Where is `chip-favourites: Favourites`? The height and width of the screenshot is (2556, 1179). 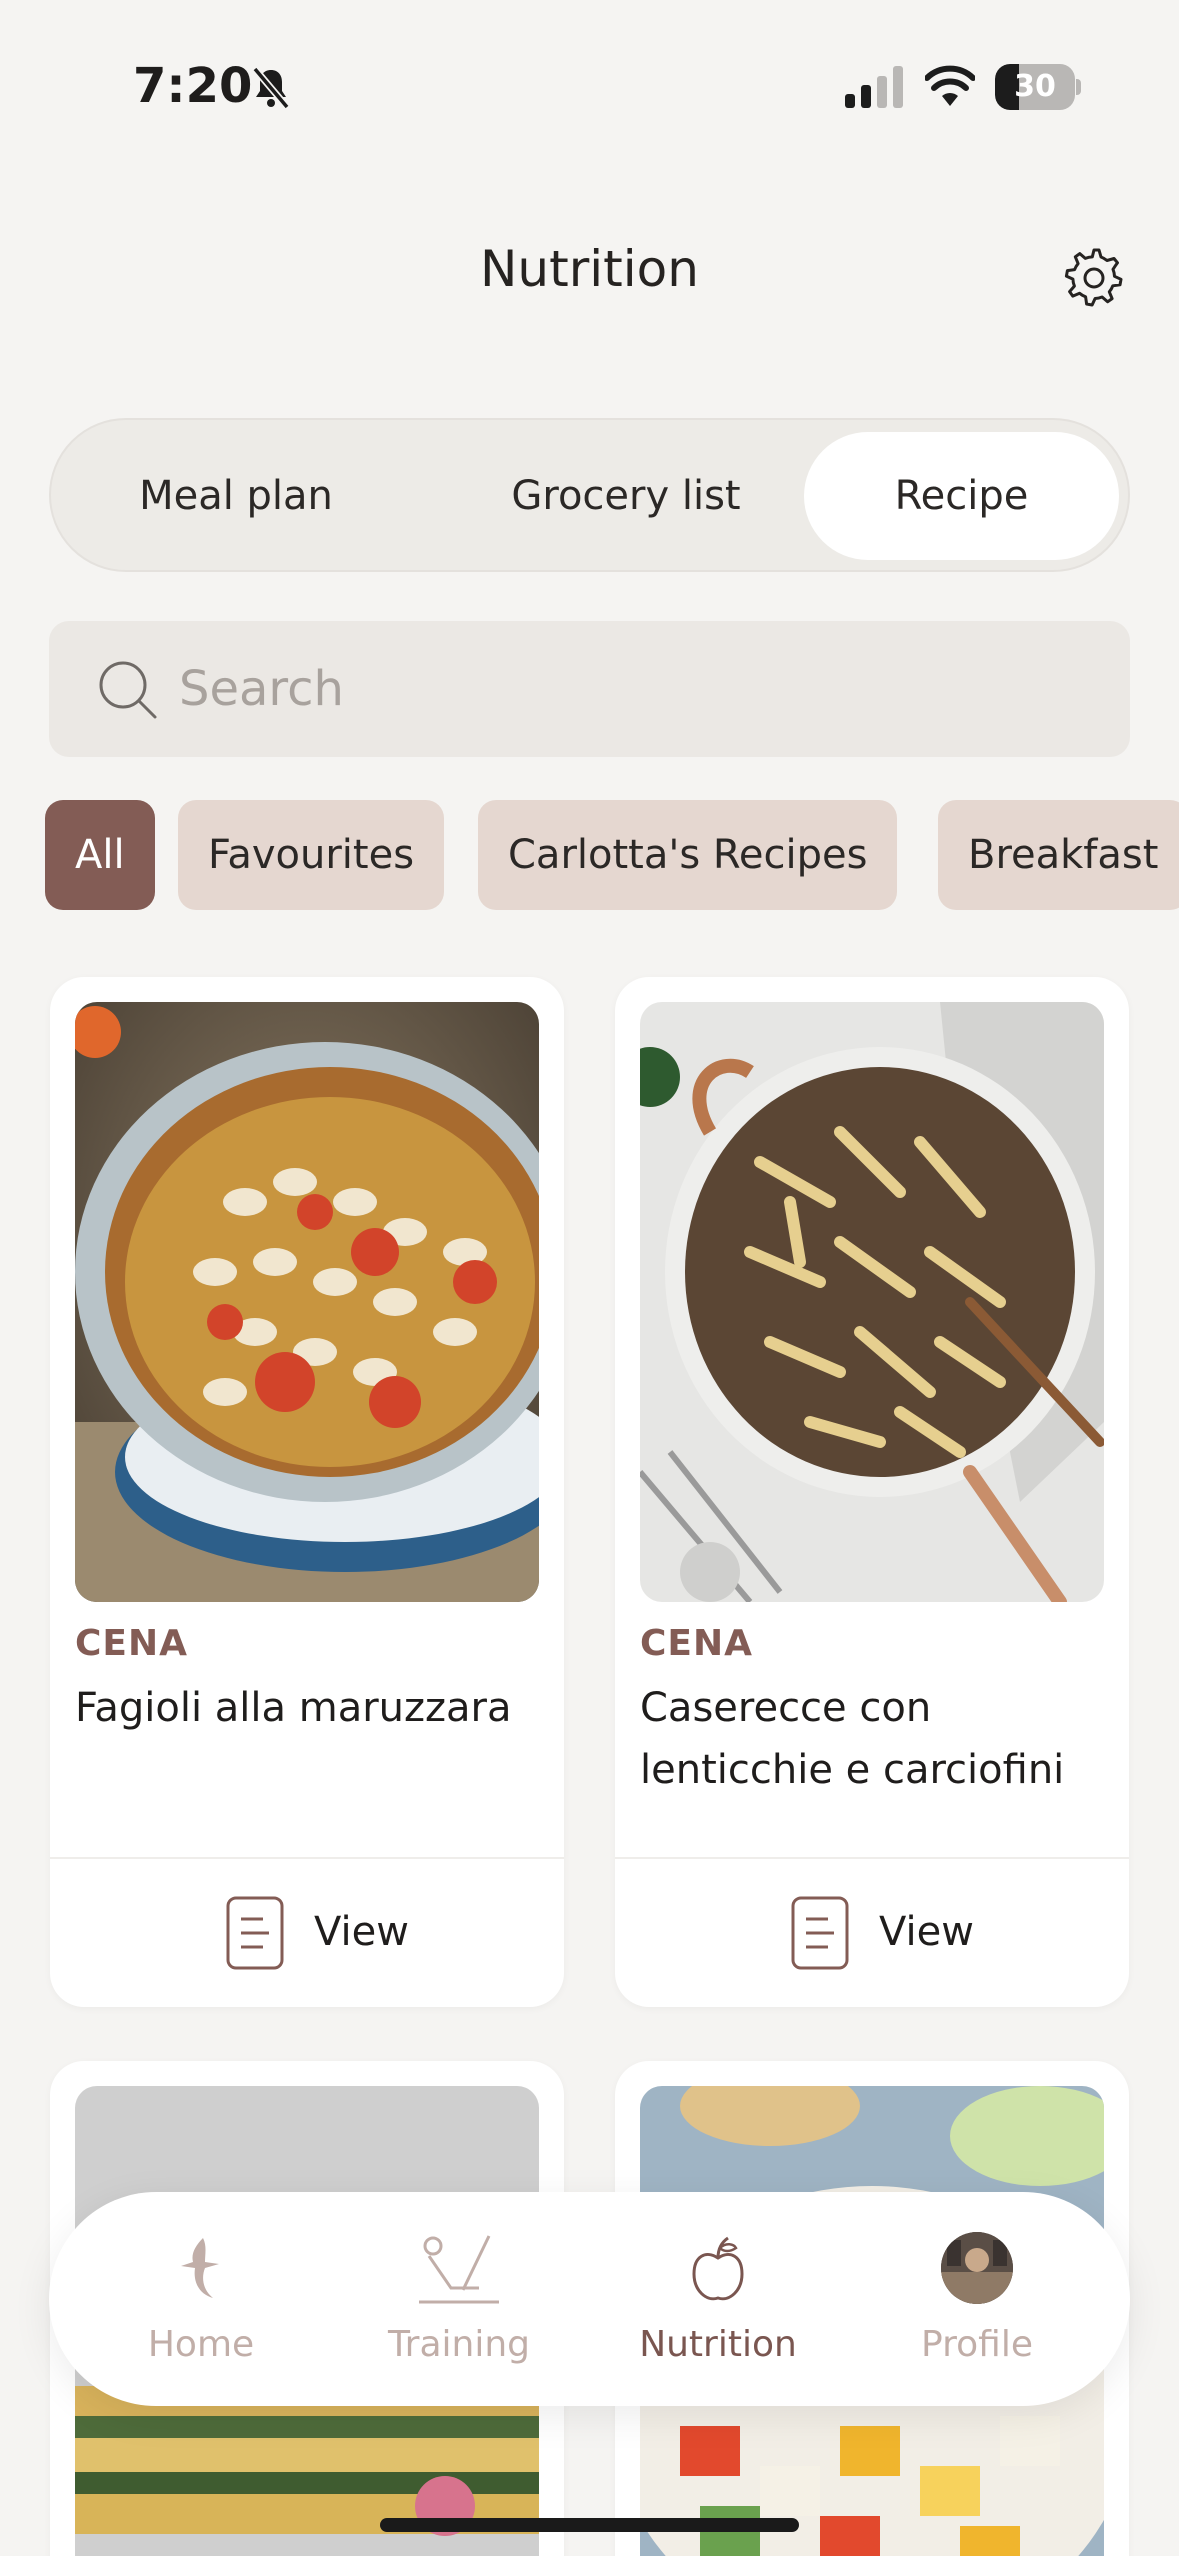 chip-favourites: Favourites is located at coordinates (311, 855).